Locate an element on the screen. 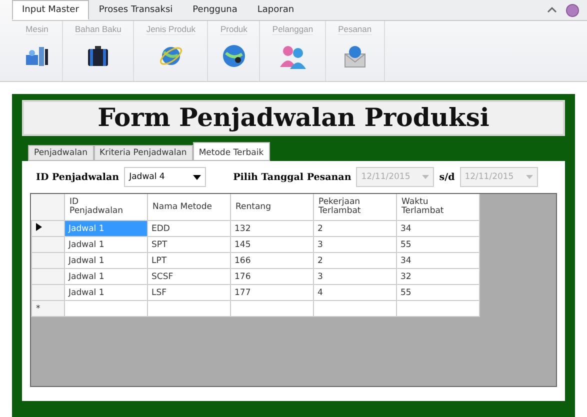  ribbon-tab: Pengguna is located at coordinates (215, 10).